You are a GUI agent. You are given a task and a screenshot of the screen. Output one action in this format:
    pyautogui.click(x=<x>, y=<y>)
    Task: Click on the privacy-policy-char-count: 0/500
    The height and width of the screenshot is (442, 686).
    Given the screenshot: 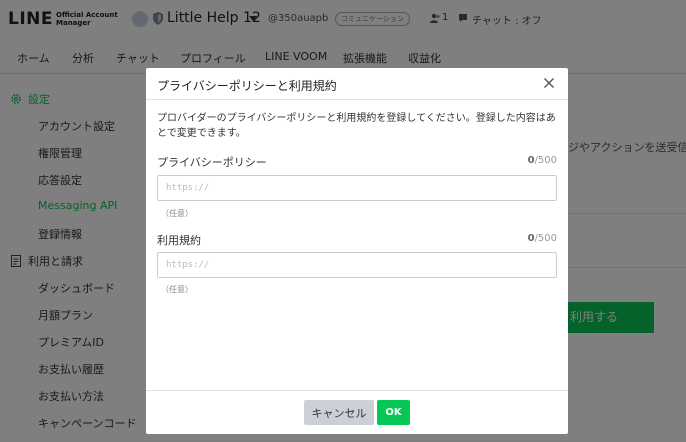 What is the action you would take?
    pyautogui.click(x=542, y=160)
    